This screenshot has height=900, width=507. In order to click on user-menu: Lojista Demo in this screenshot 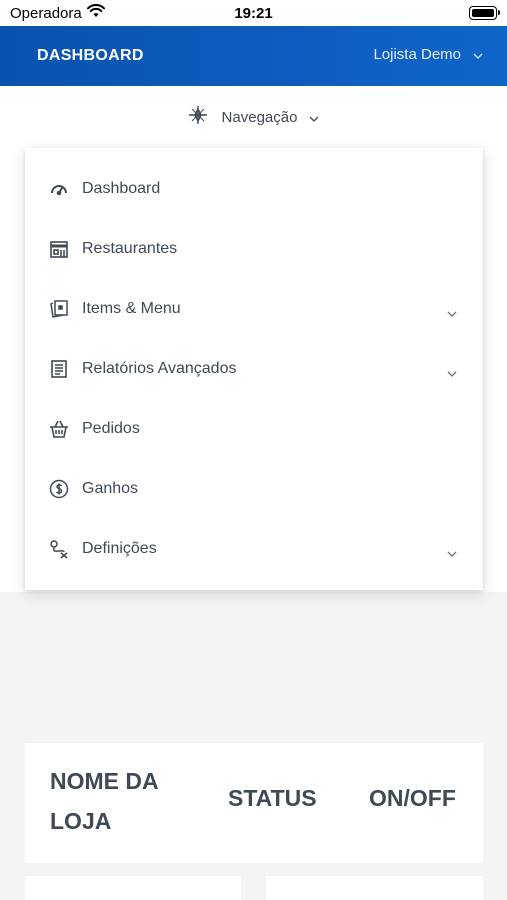, I will do `click(428, 54)`.